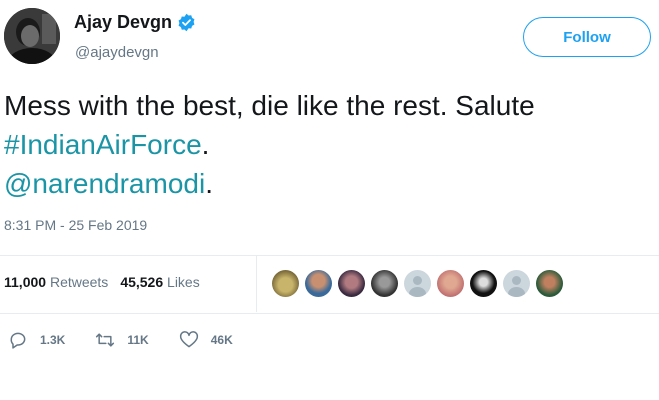 The width and height of the screenshot is (659, 400). I want to click on tweet-stats: 11,000 Retweets 45,526 Likes, so click(102, 282).